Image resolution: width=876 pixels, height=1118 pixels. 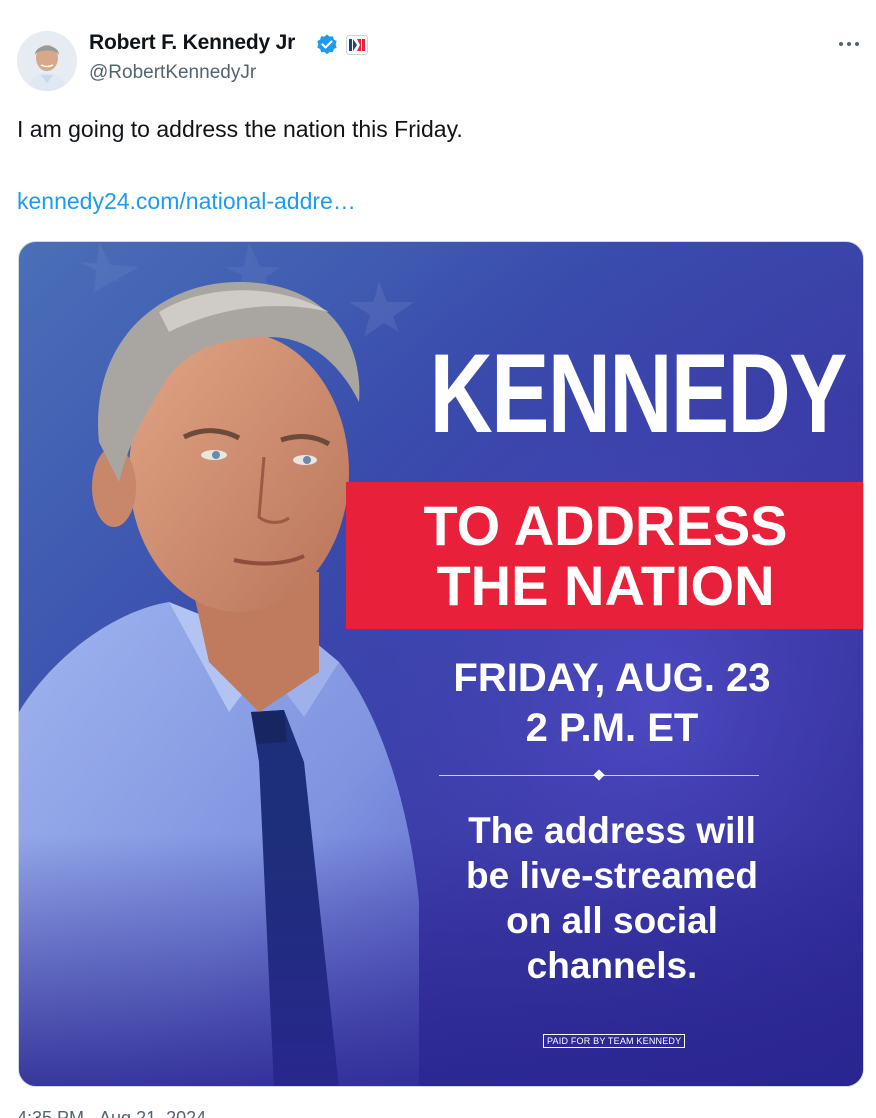 What do you see at coordinates (849, 44) in the screenshot?
I see `more-options-icon` at bounding box center [849, 44].